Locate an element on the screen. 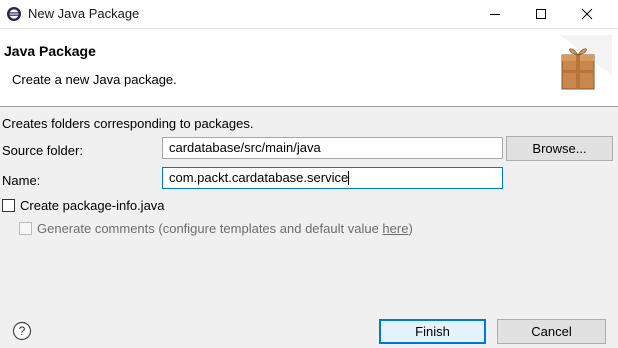  help-icon: ? is located at coordinates (22, 331).